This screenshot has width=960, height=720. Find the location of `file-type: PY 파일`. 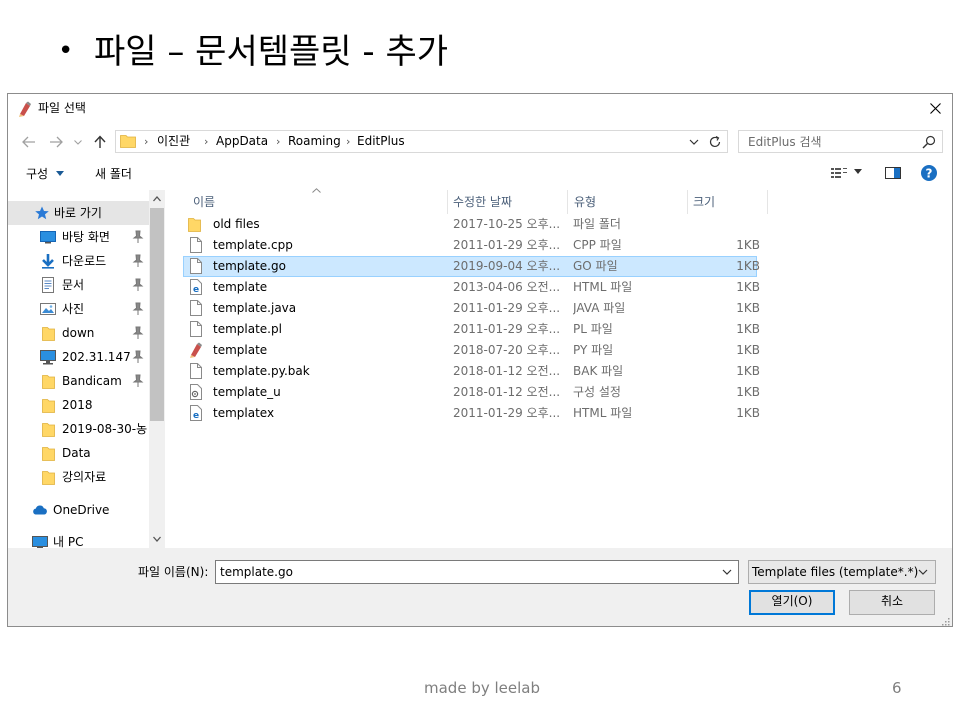

file-type: PY 파일 is located at coordinates (593, 350).